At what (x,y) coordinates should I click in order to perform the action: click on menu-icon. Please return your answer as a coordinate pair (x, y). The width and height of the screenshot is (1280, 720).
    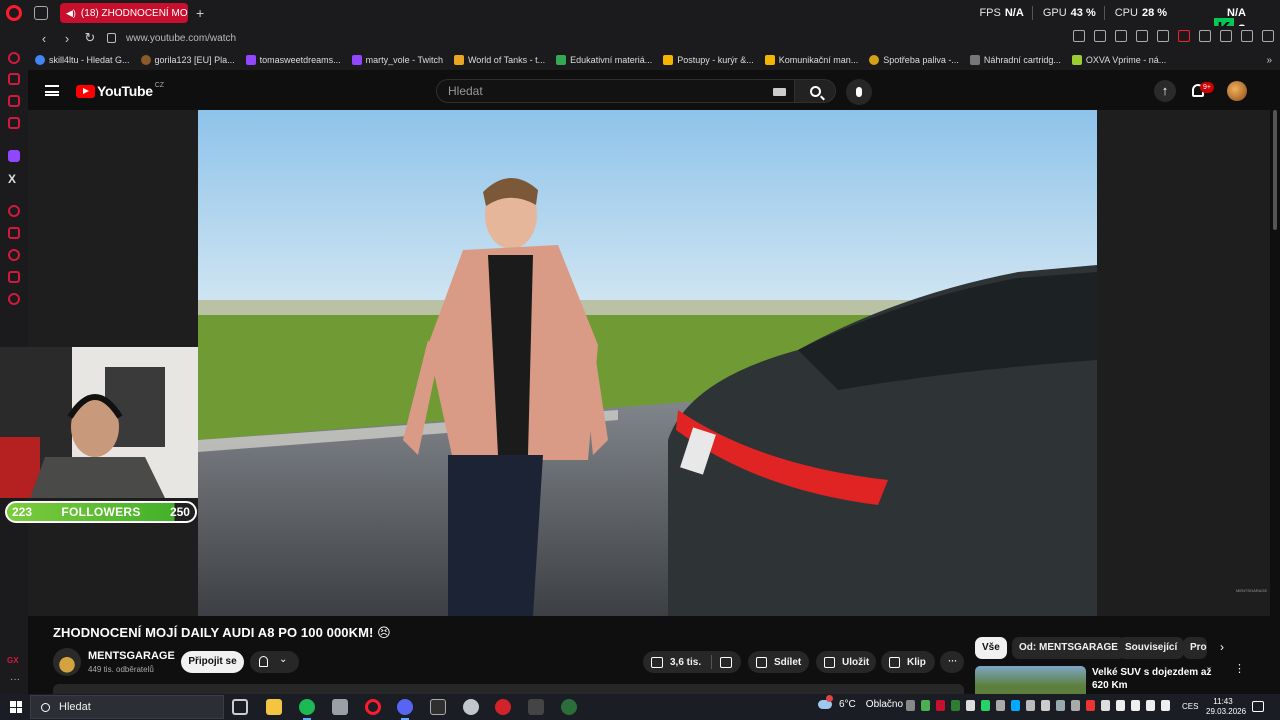
    Looking at the image, I should click on (1268, 36).